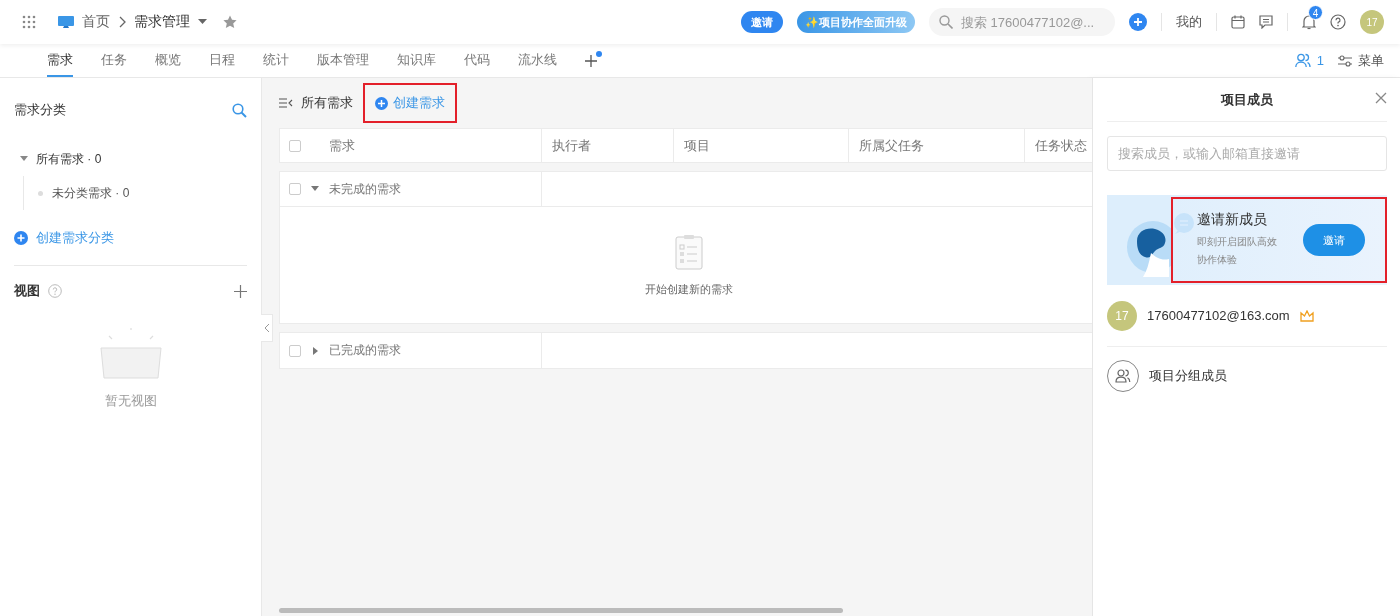 The height and width of the screenshot is (616, 1400). What do you see at coordinates (1247, 153) in the screenshot?
I see `search-field: 搜索成员，或输入邮箱直接邀请` at bounding box center [1247, 153].